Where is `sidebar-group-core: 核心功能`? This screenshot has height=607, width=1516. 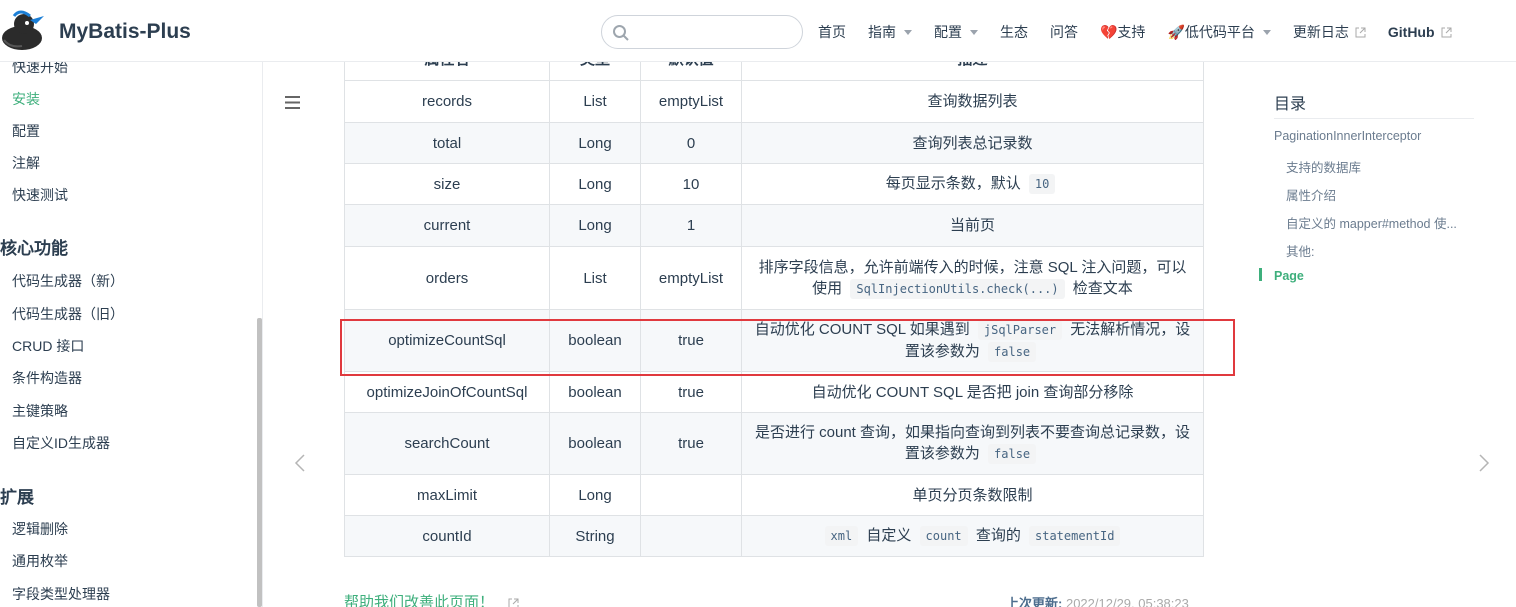
sidebar-group-core: 核心功能 is located at coordinates (34, 246).